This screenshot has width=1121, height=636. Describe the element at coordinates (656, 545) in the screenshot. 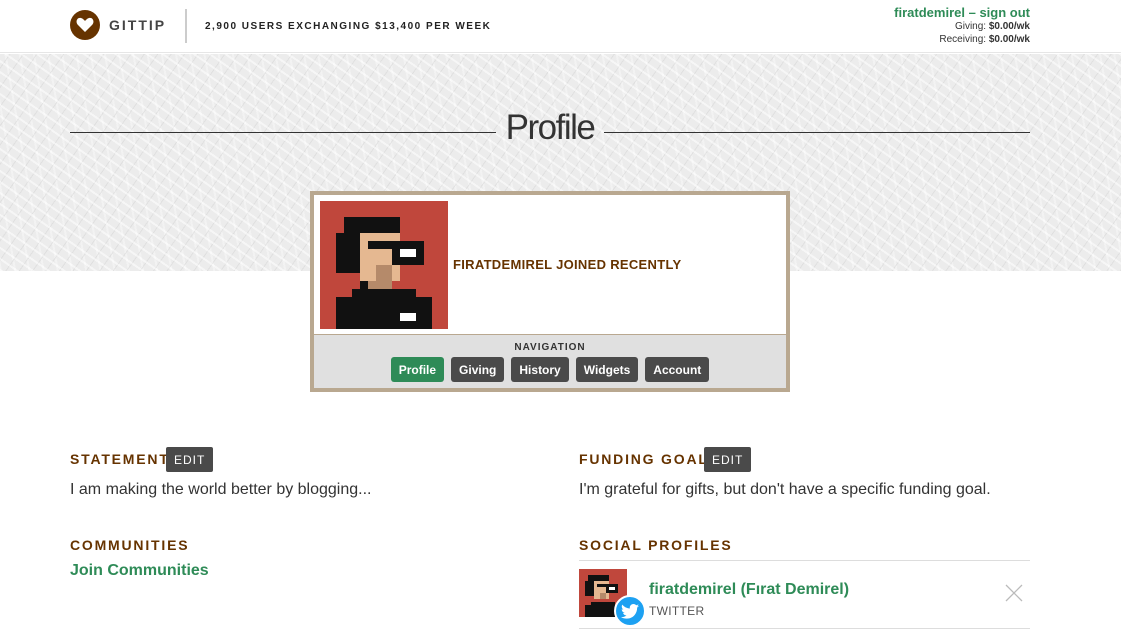

I see `social-profiles-heading: SOCIAL PROFILES` at that location.